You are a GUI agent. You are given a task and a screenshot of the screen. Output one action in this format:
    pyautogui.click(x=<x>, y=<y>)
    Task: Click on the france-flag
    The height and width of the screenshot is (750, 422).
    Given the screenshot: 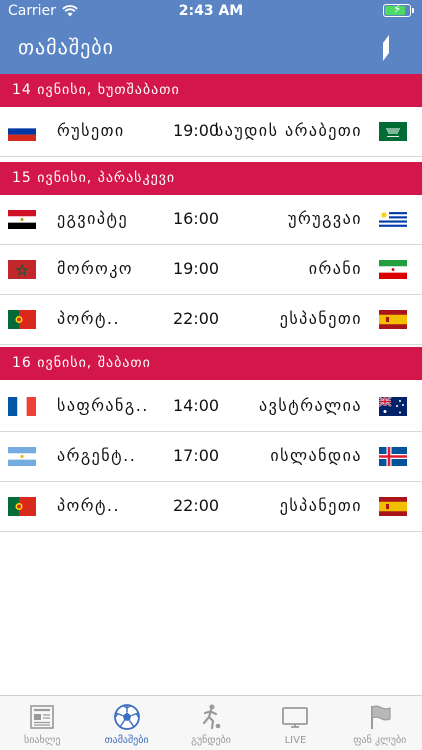 What is the action you would take?
    pyautogui.click(x=22, y=406)
    